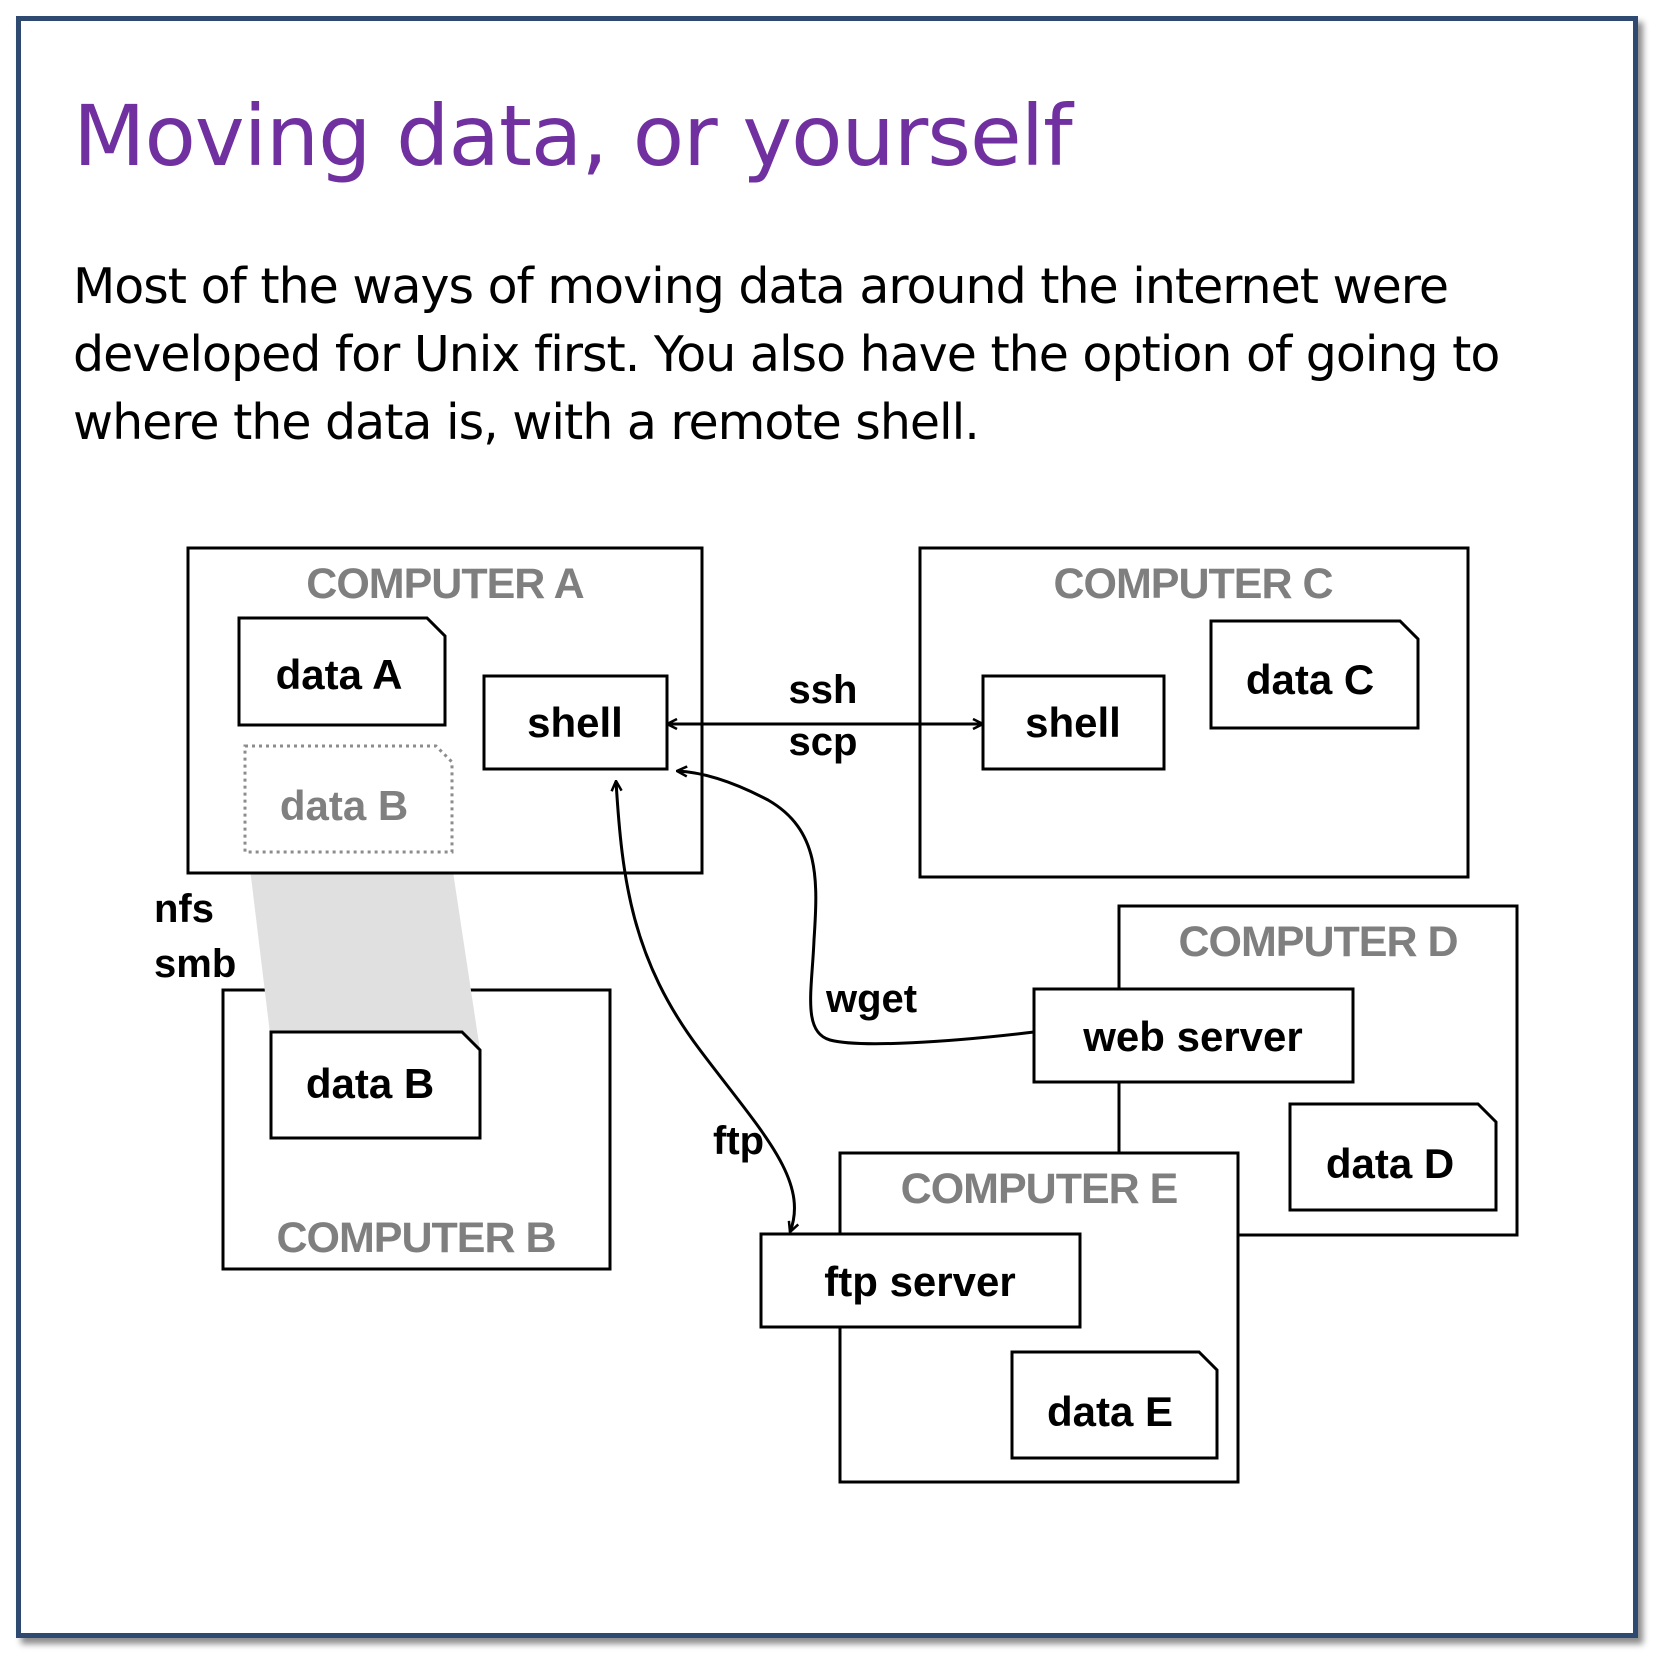 The height and width of the screenshot is (1656, 1656). What do you see at coordinates (1192, 1036) in the screenshot?
I see `web-server-label: web server` at bounding box center [1192, 1036].